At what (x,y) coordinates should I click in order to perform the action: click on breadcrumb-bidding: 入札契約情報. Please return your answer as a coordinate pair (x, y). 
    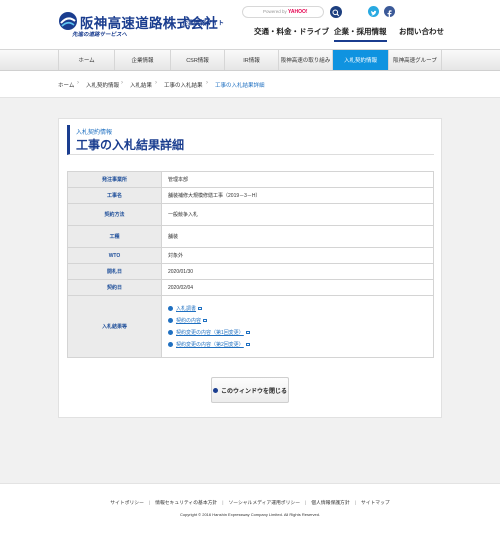
    Looking at the image, I should click on (102, 85).